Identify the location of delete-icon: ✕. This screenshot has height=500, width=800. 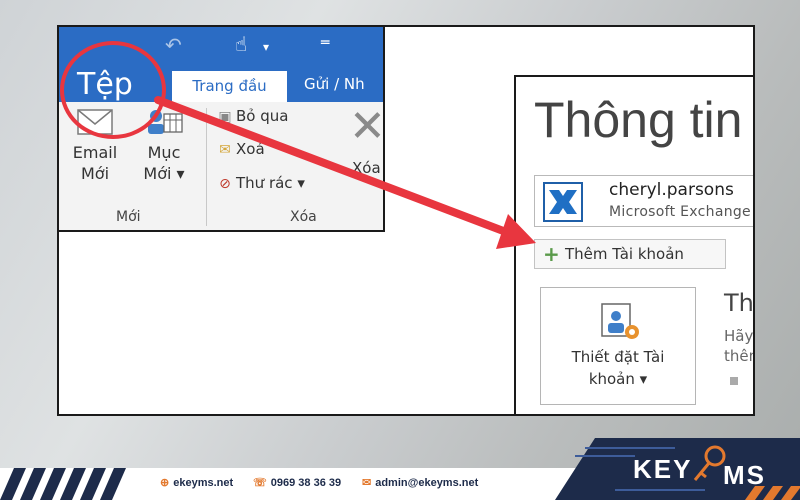
(366, 127).